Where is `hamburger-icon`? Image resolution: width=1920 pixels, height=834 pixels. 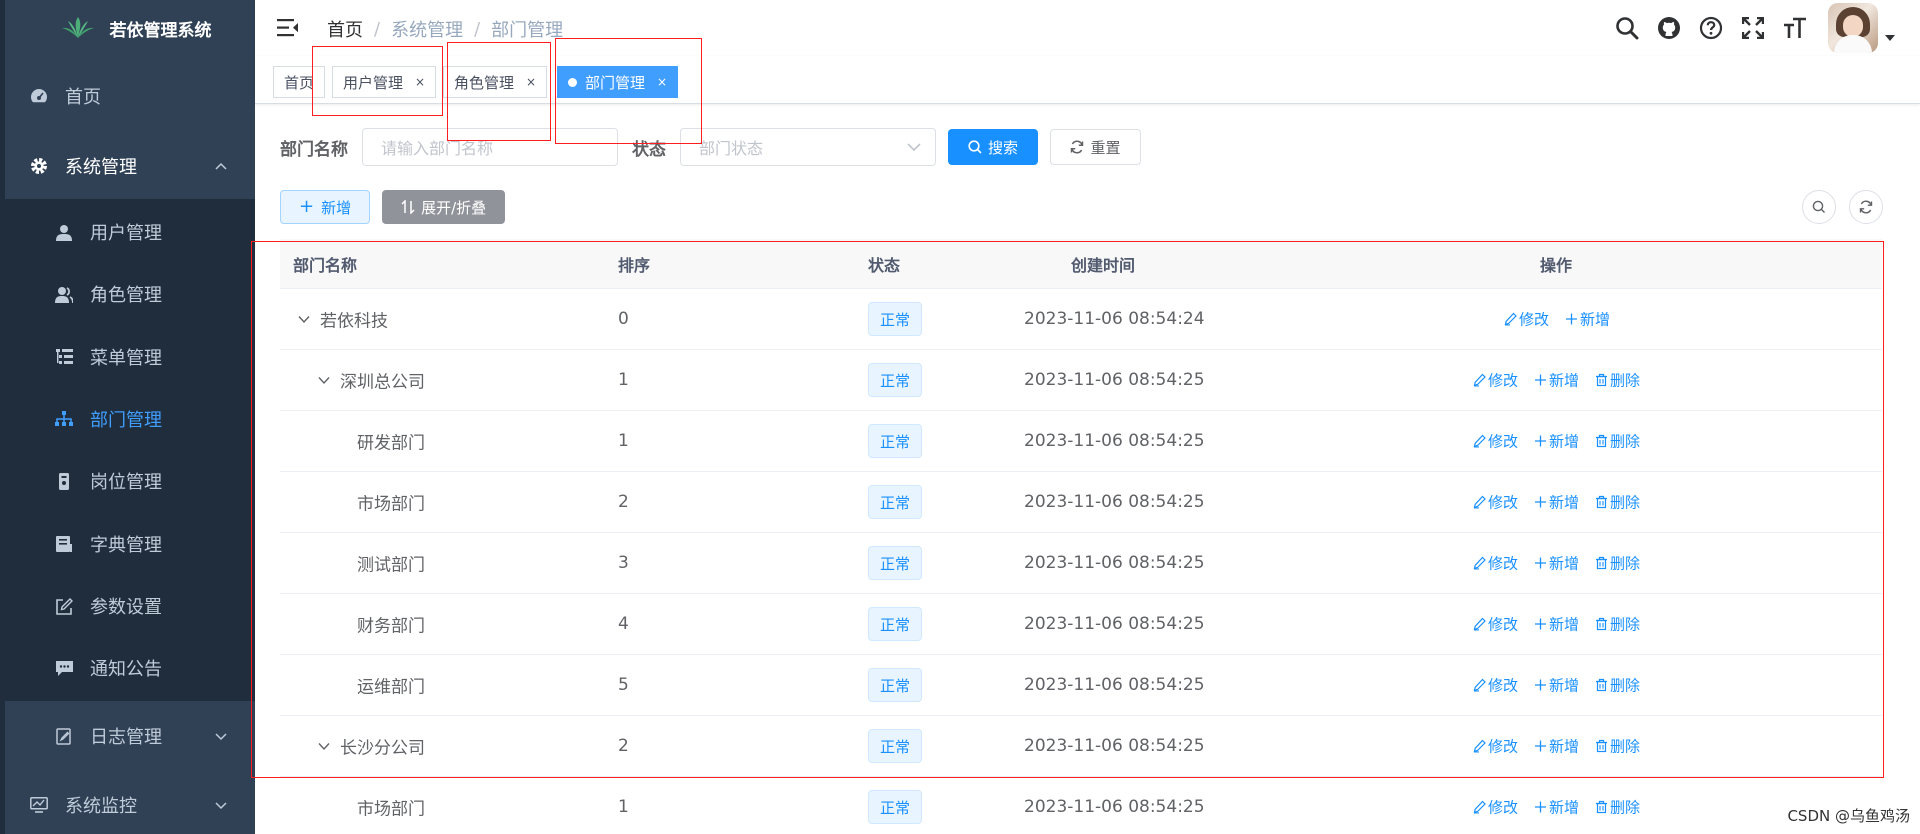
hamburger-icon is located at coordinates (288, 28).